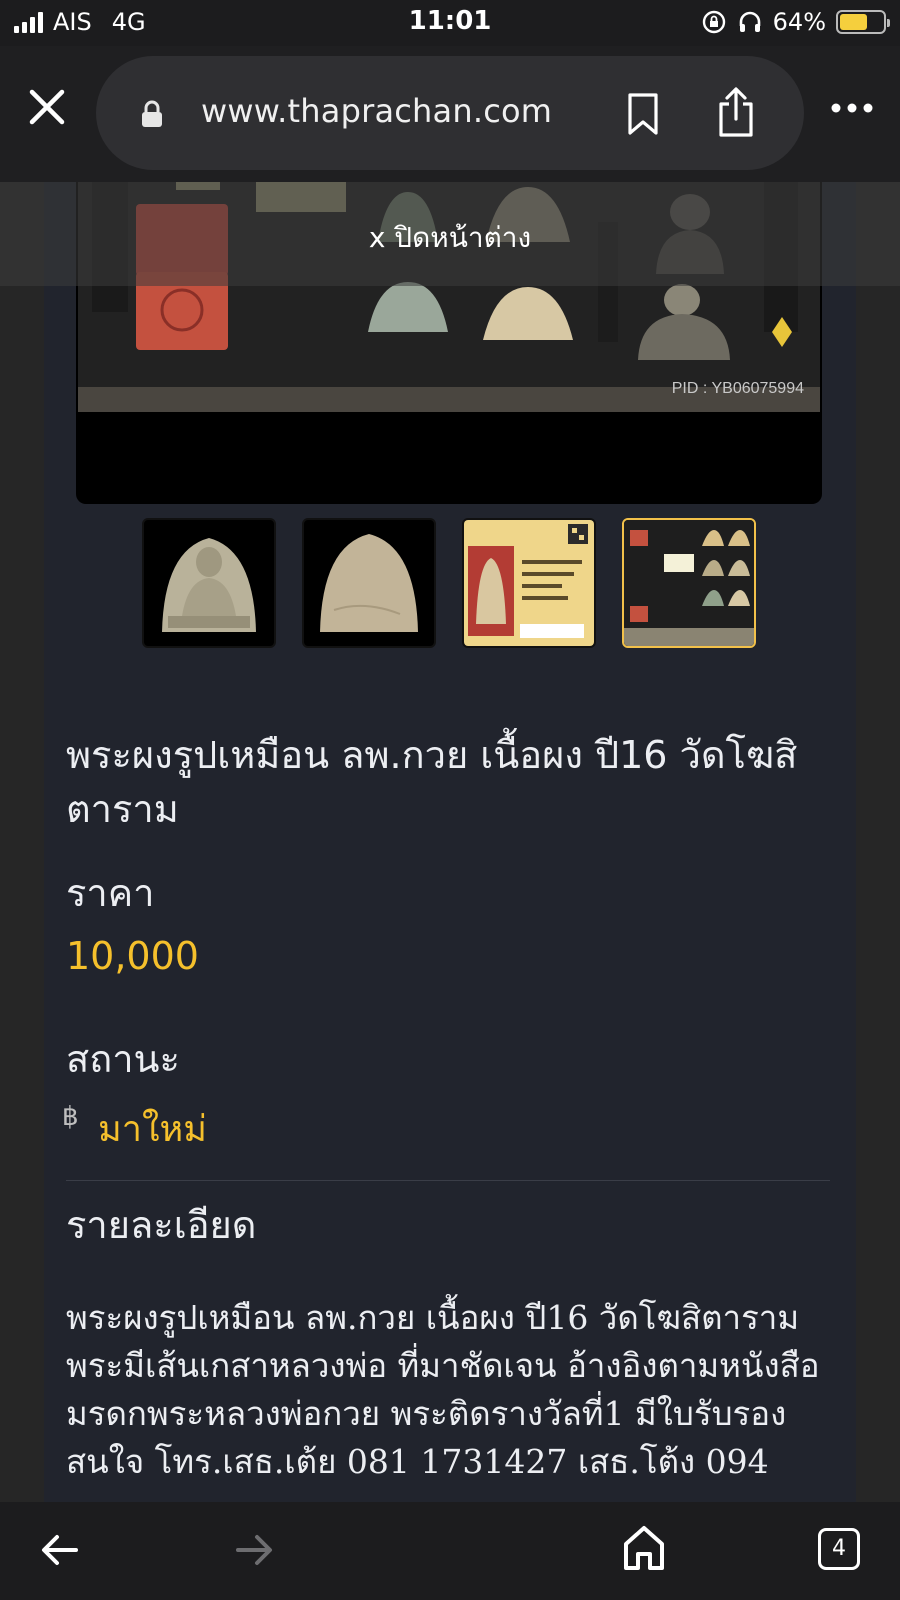  I want to click on address-bar: www.thaprachan.com, so click(450, 113).